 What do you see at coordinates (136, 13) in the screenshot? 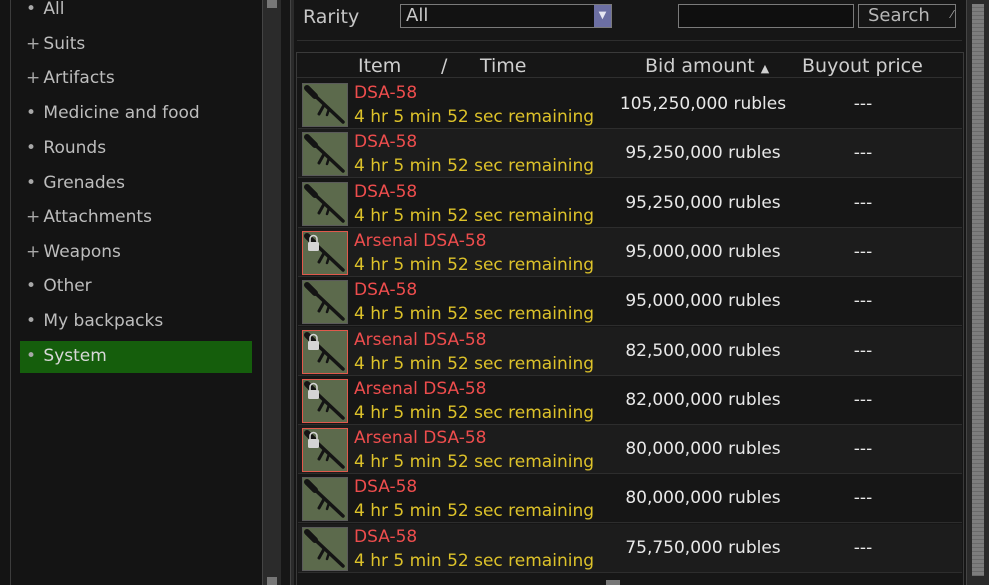
I see `category-item: • All` at bounding box center [136, 13].